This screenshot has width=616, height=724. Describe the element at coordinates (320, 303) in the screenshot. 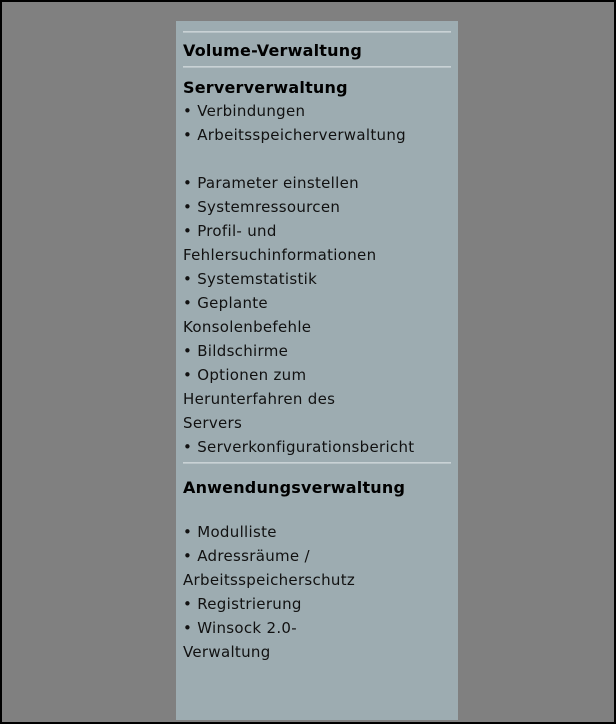

I see `nav-link-scheduled-commands: • Geplante` at that location.